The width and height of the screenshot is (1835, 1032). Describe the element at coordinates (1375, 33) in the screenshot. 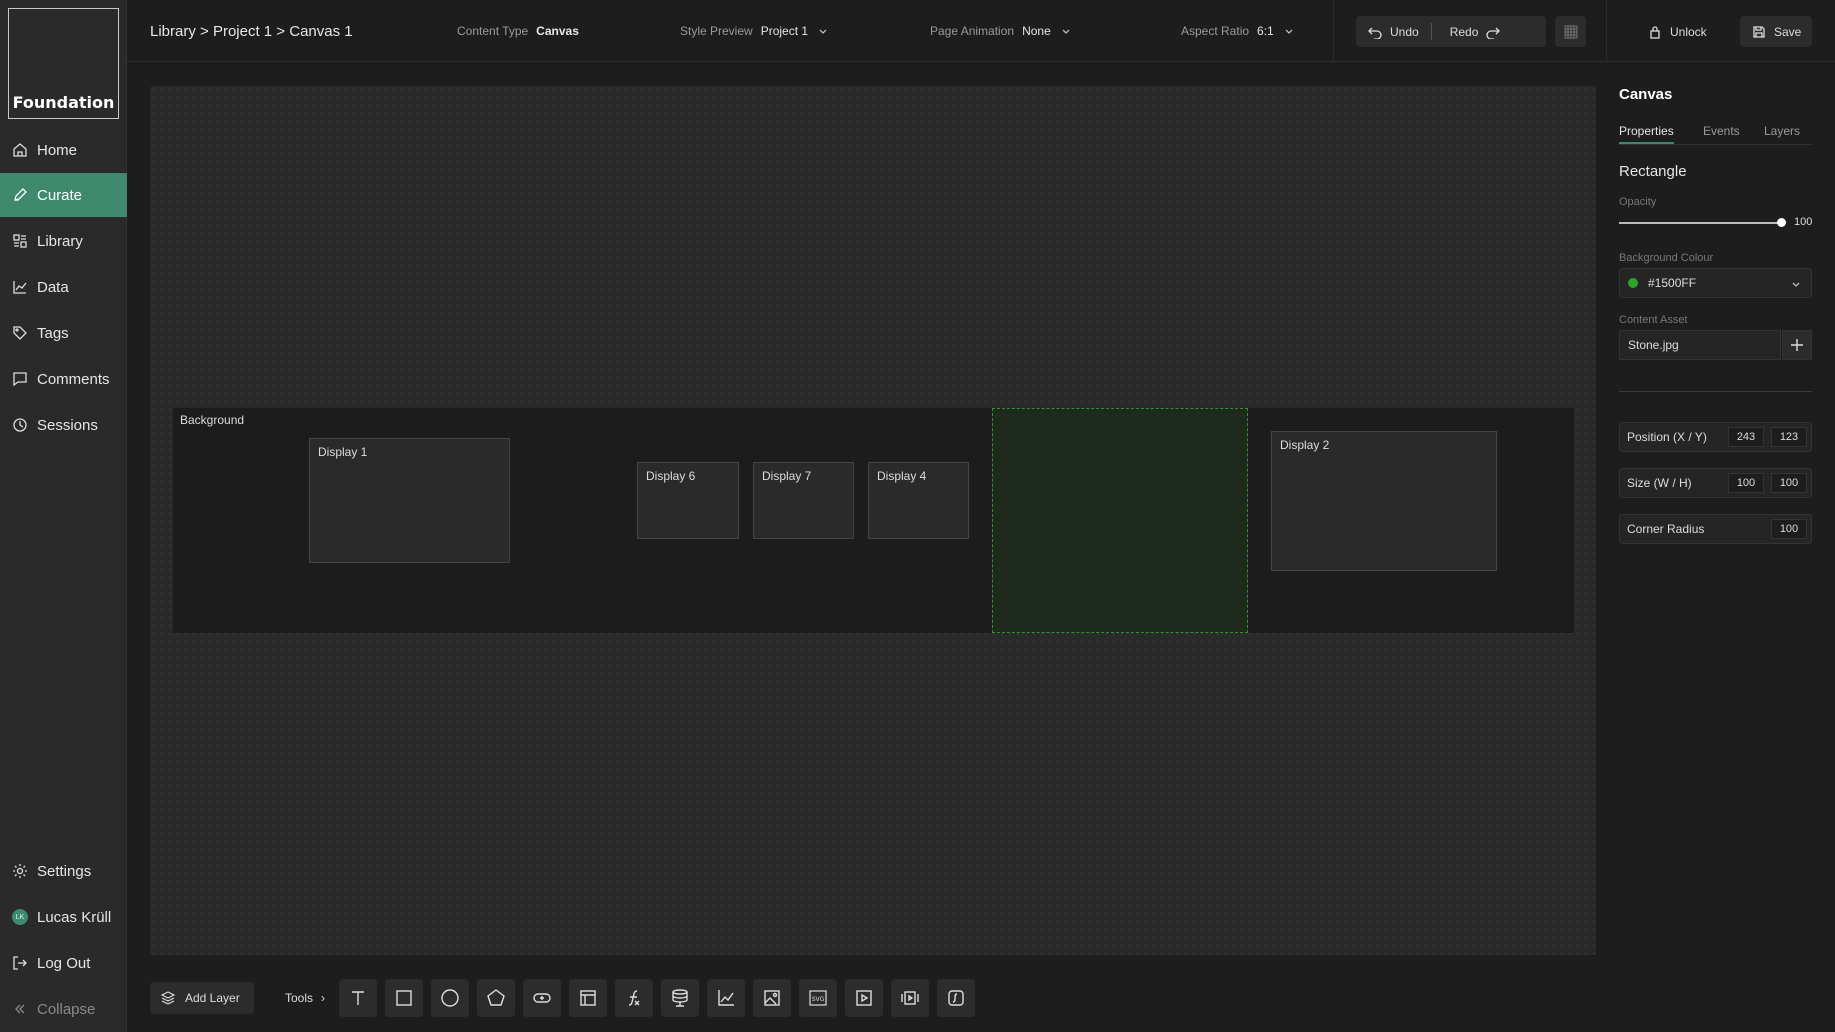

I see `undo-icon` at that location.